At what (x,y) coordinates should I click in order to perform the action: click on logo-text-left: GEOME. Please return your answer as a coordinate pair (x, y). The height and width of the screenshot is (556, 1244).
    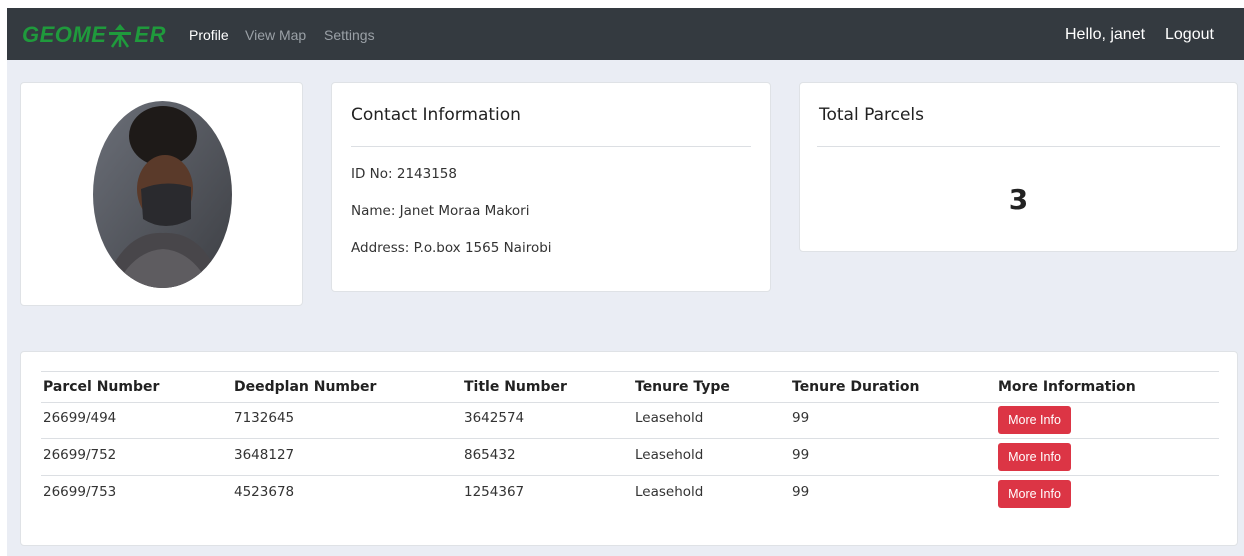
    Looking at the image, I should click on (64, 34).